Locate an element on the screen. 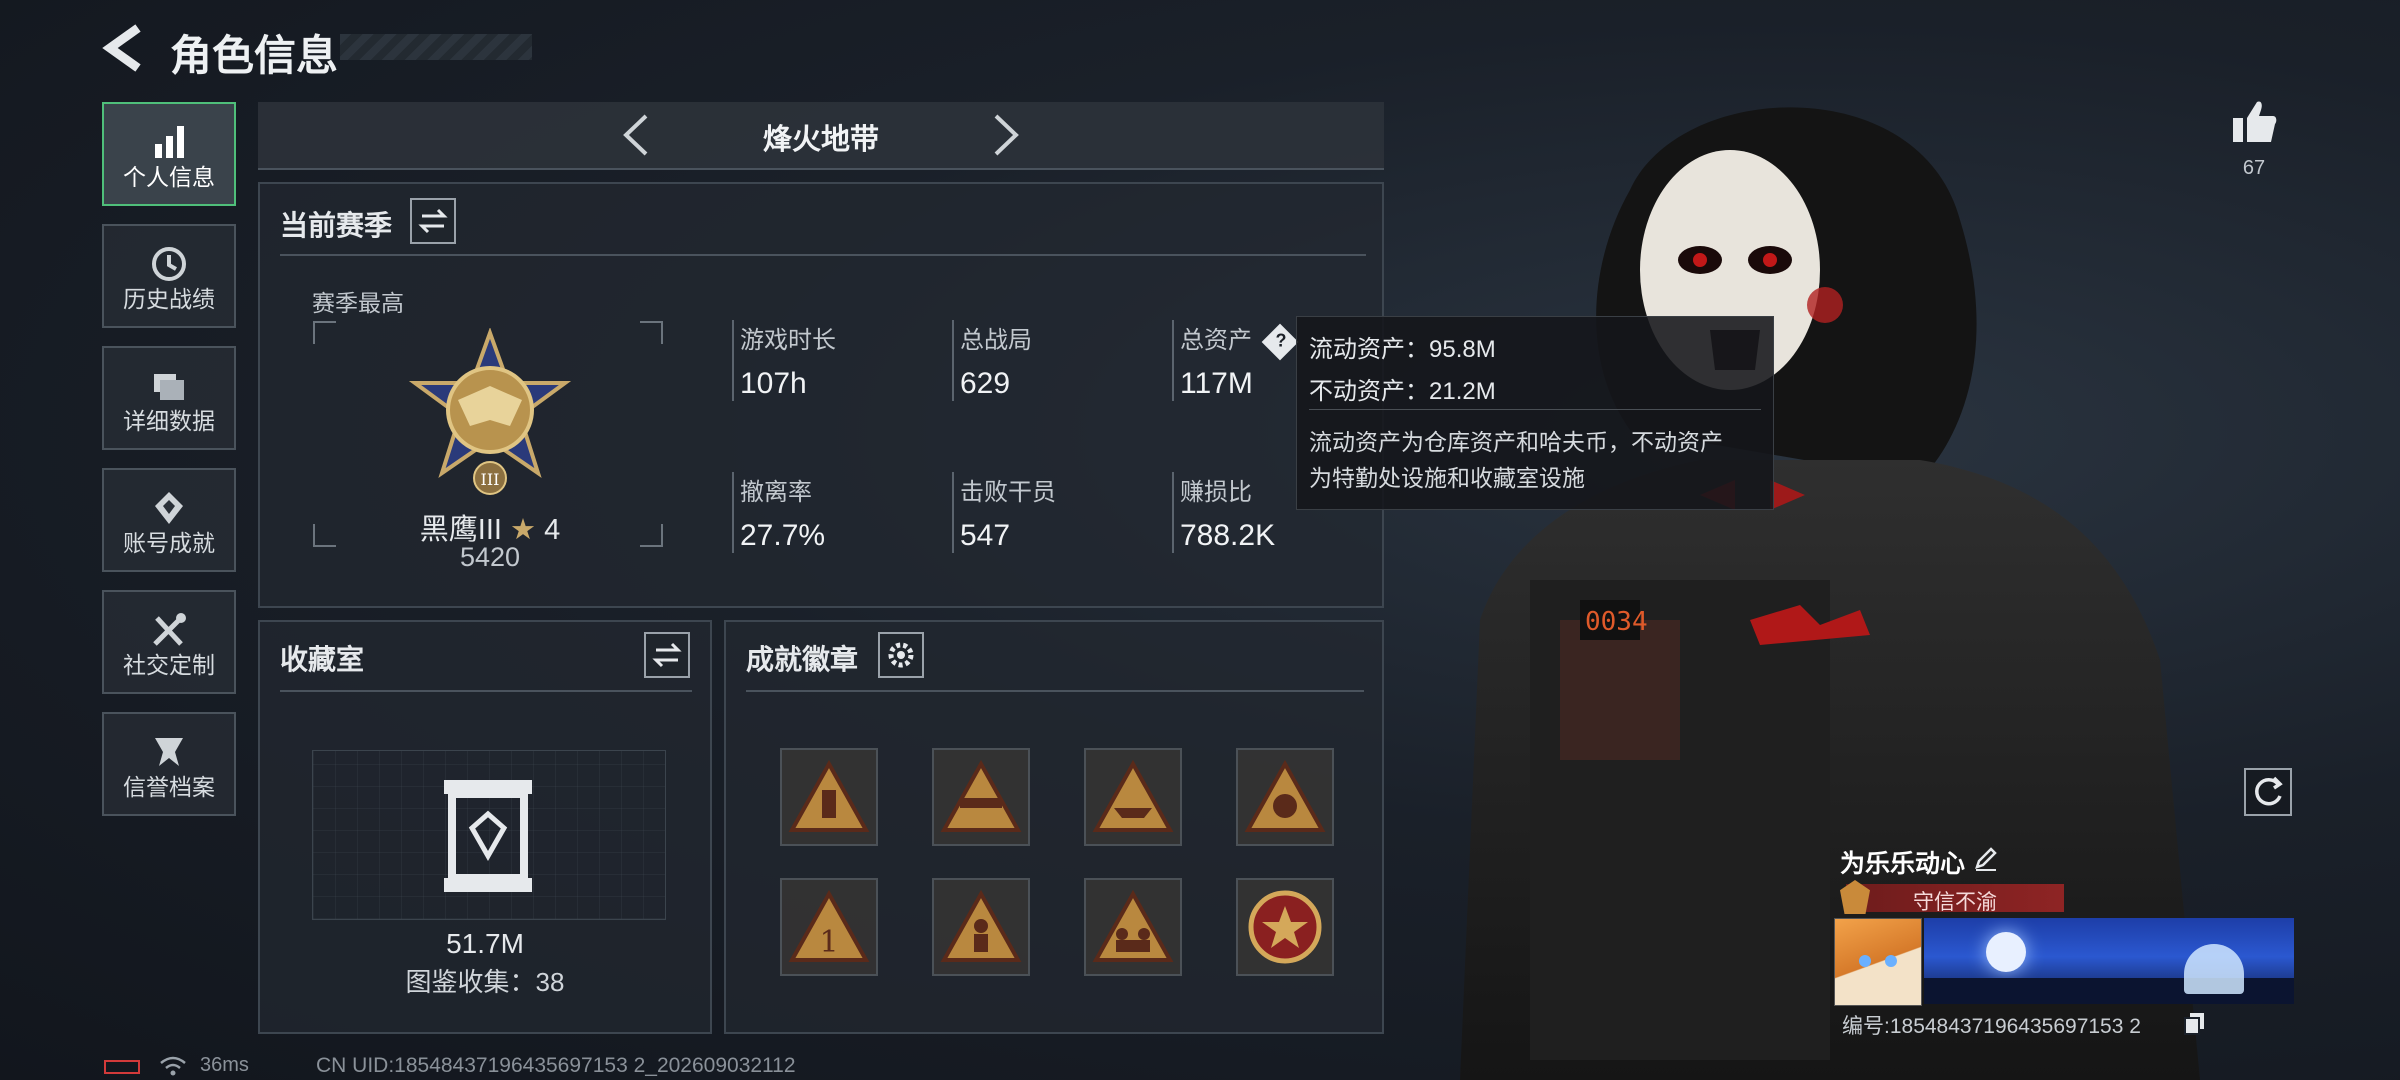 Image resolution: width=2400 pixels, height=1080 pixels. next-mode-button is located at coordinates (1006, 135).